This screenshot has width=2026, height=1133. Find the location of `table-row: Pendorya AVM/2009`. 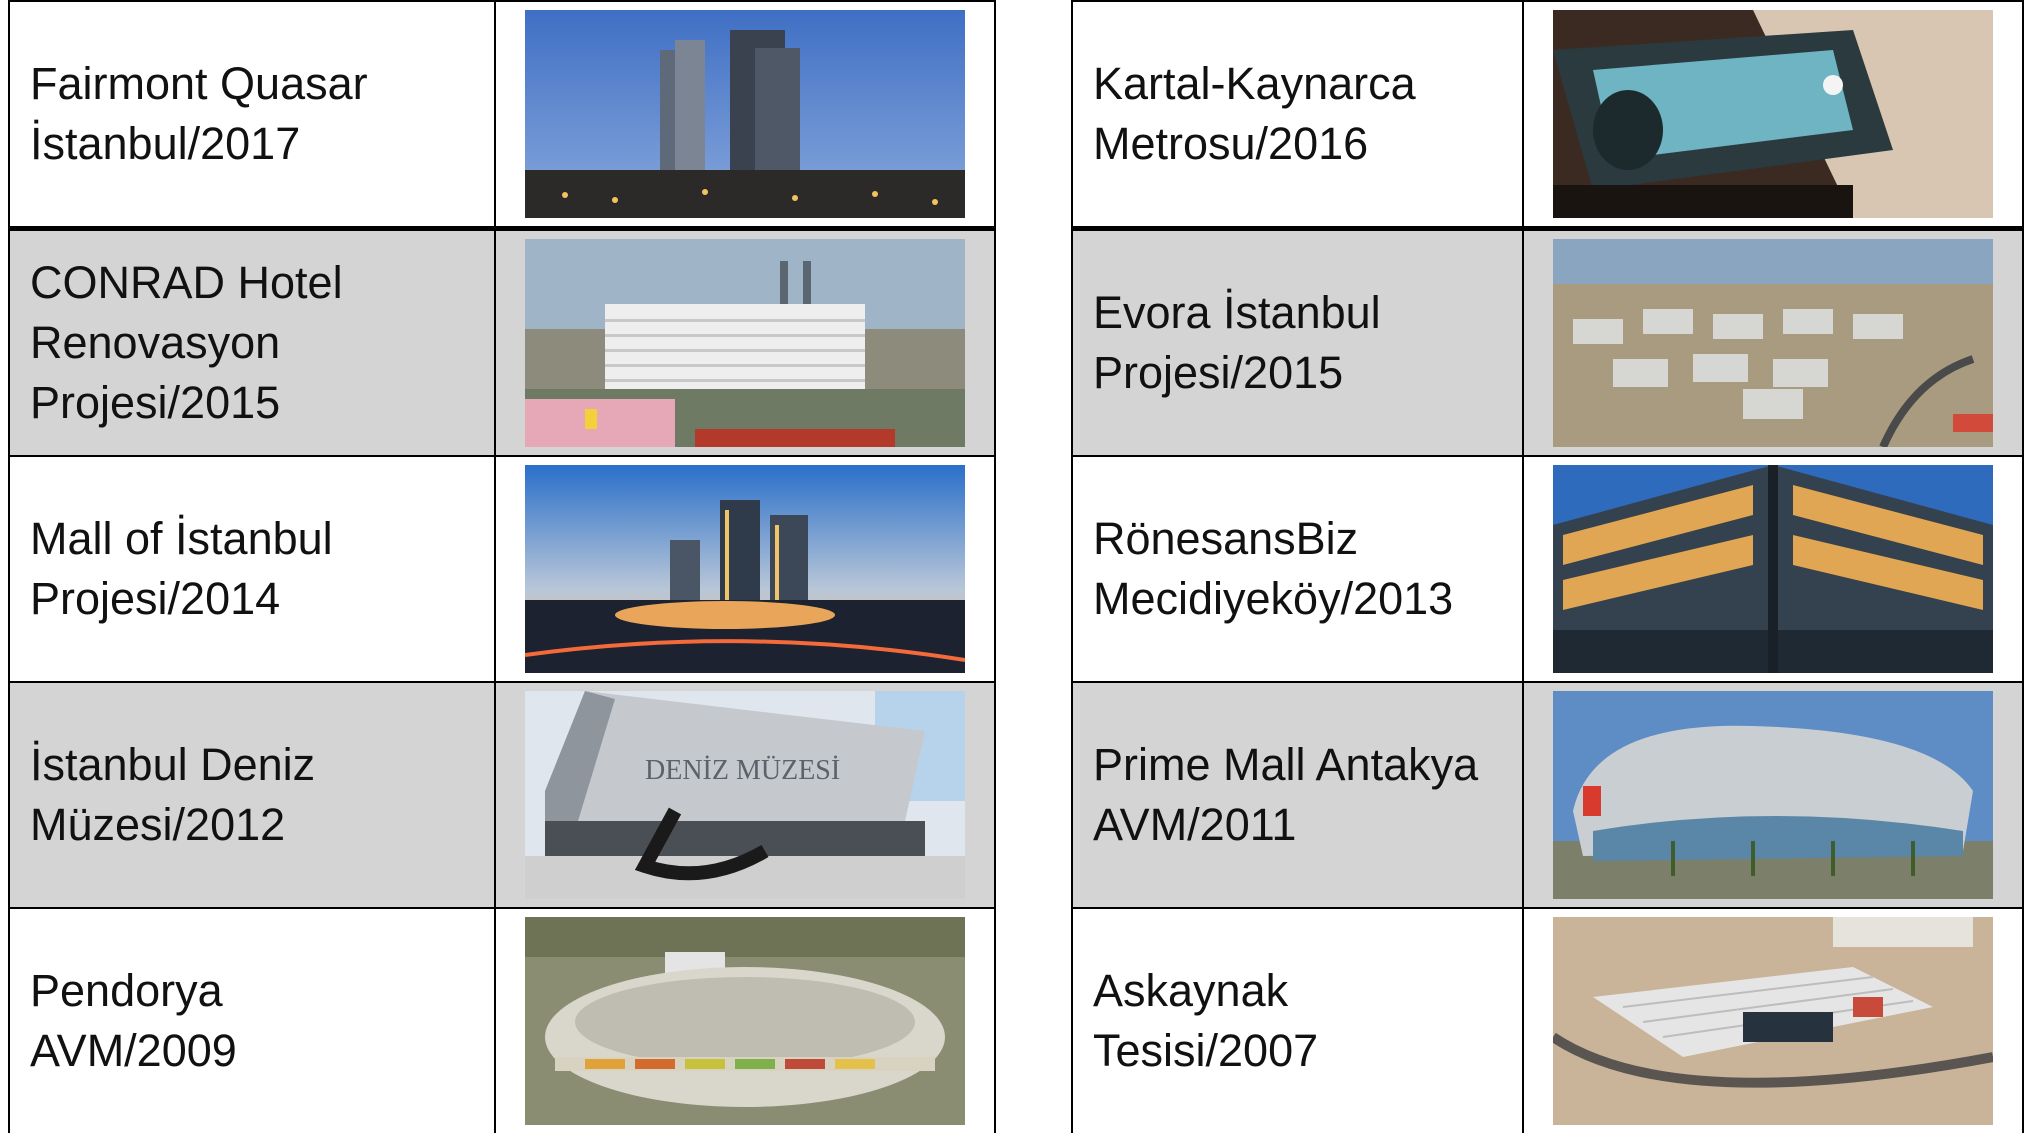

table-row: Pendorya AVM/2009 is located at coordinates (502, 1020).